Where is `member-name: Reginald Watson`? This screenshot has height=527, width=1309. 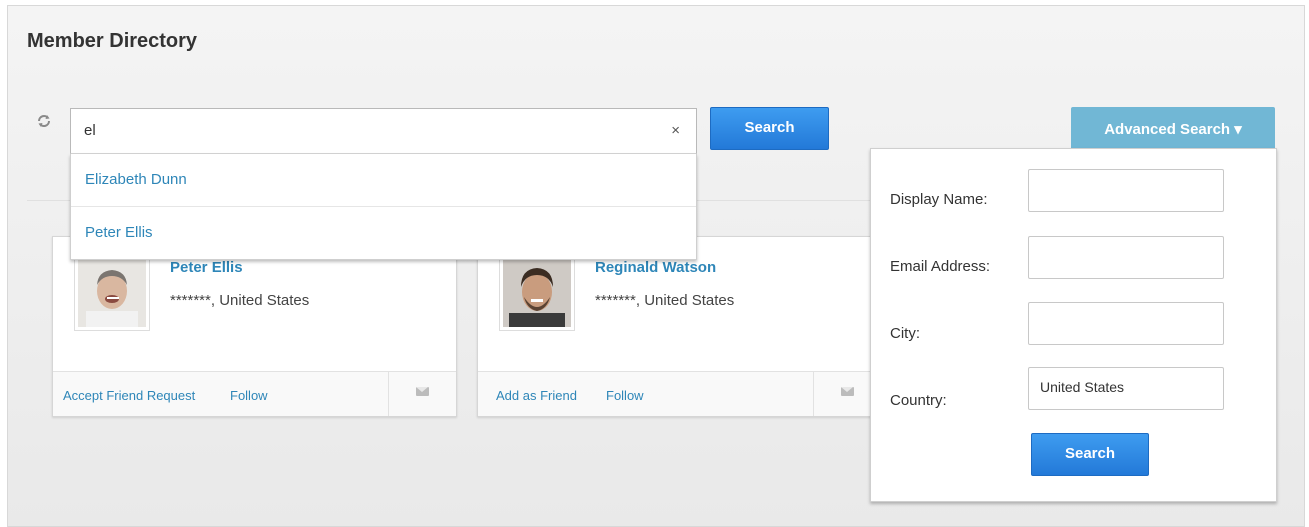
member-name: Reginald Watson is located at coordinates (655, 267).